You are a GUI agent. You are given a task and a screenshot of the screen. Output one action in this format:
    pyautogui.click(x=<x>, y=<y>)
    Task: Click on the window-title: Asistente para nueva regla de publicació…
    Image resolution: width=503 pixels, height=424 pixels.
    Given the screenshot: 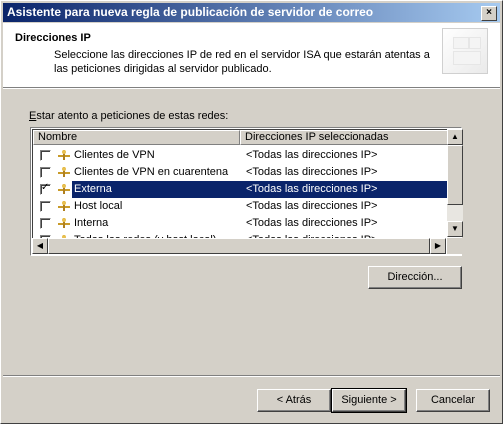 What is the action you would take?
    pyautogui.click(x=190, y=12)
    